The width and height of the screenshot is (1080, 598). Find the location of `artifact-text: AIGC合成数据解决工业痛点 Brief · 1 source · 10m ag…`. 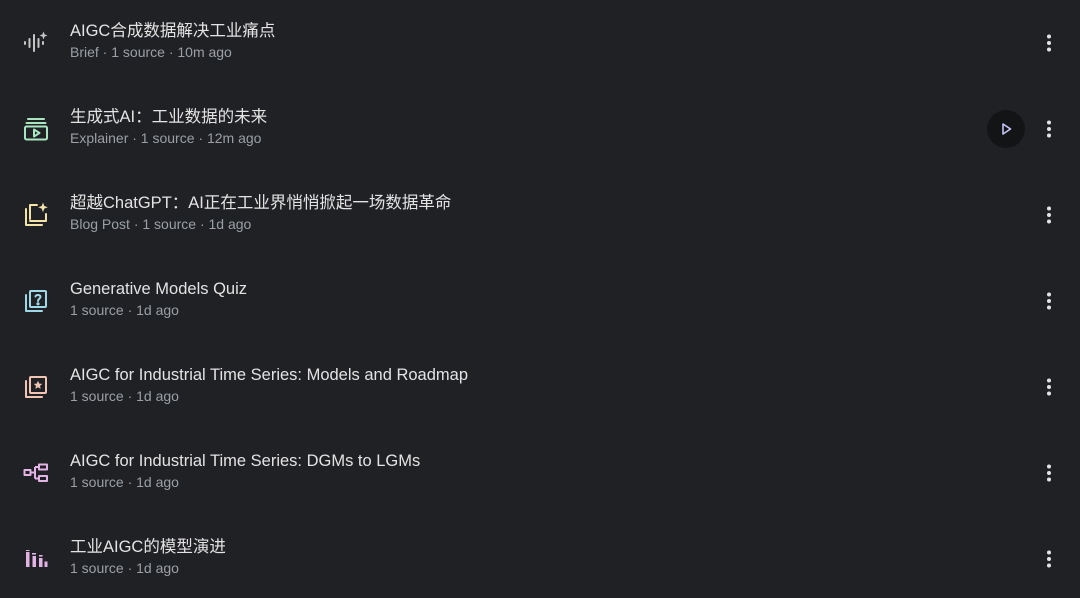

artifact-text: AIGC合成数据解决工业痛点 Brief · 1 source · 10m ag… is located at coordinates (505, 41).